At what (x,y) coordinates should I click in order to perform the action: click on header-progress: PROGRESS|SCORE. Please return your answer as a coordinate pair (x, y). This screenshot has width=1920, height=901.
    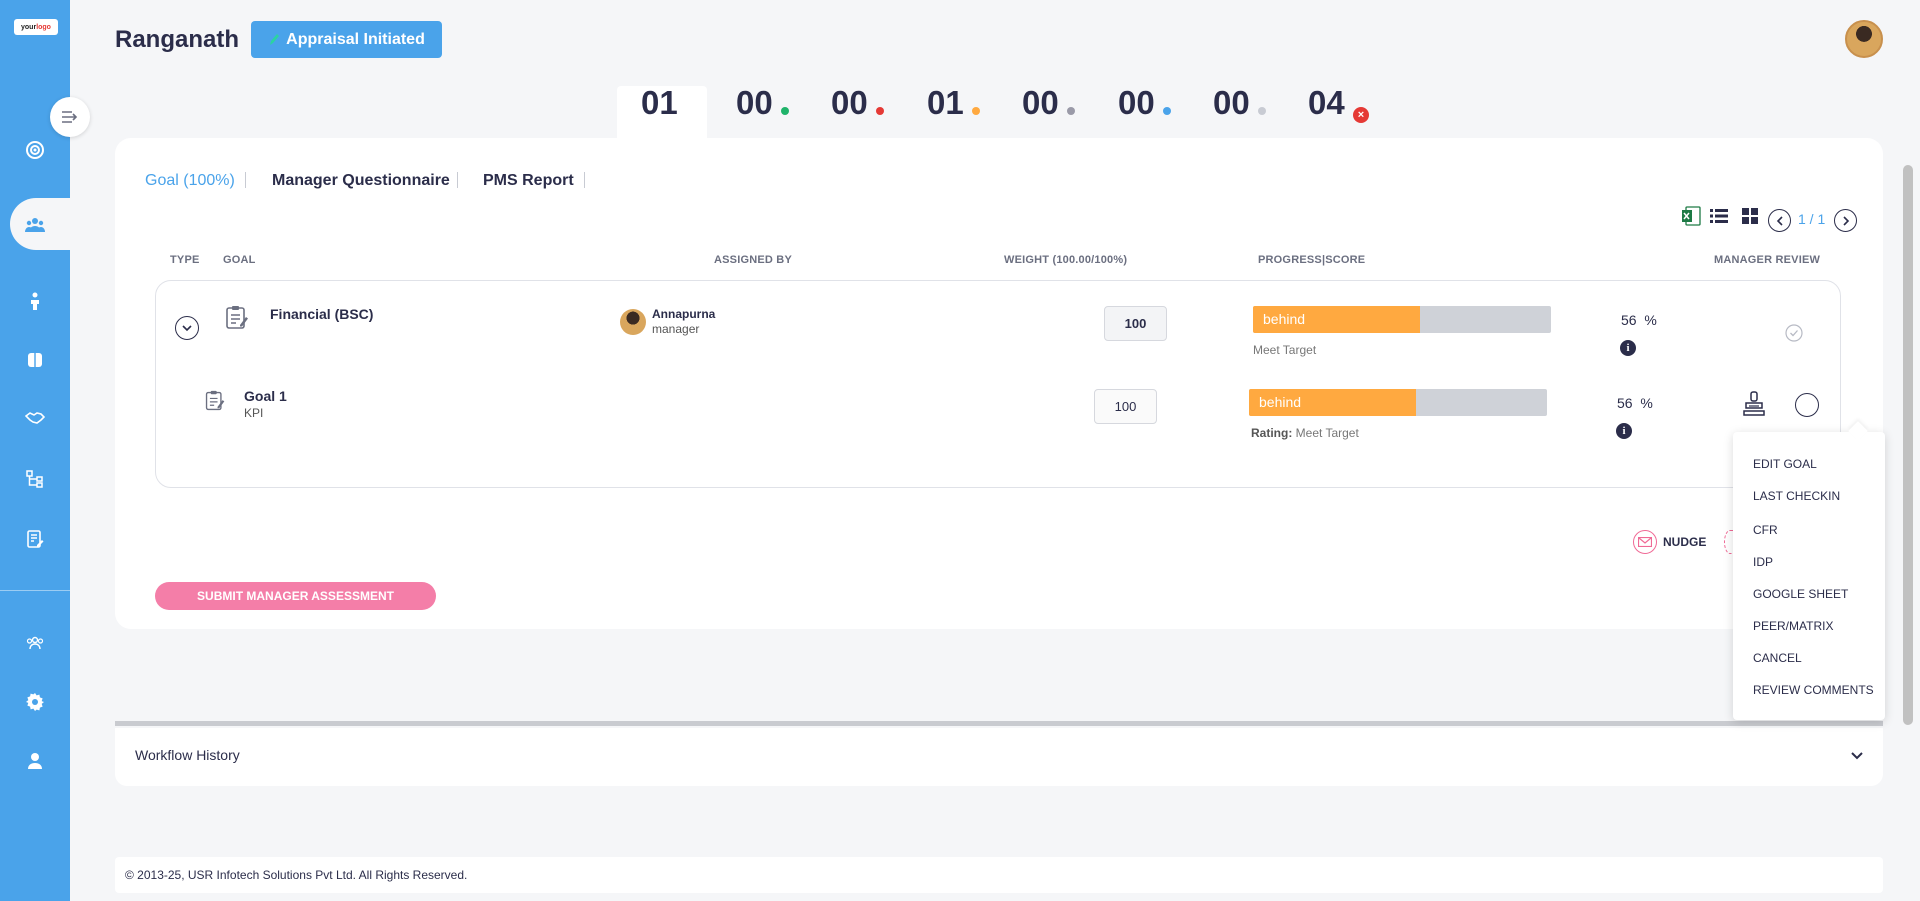
    Looking at the image, I should click on (1312, 260).